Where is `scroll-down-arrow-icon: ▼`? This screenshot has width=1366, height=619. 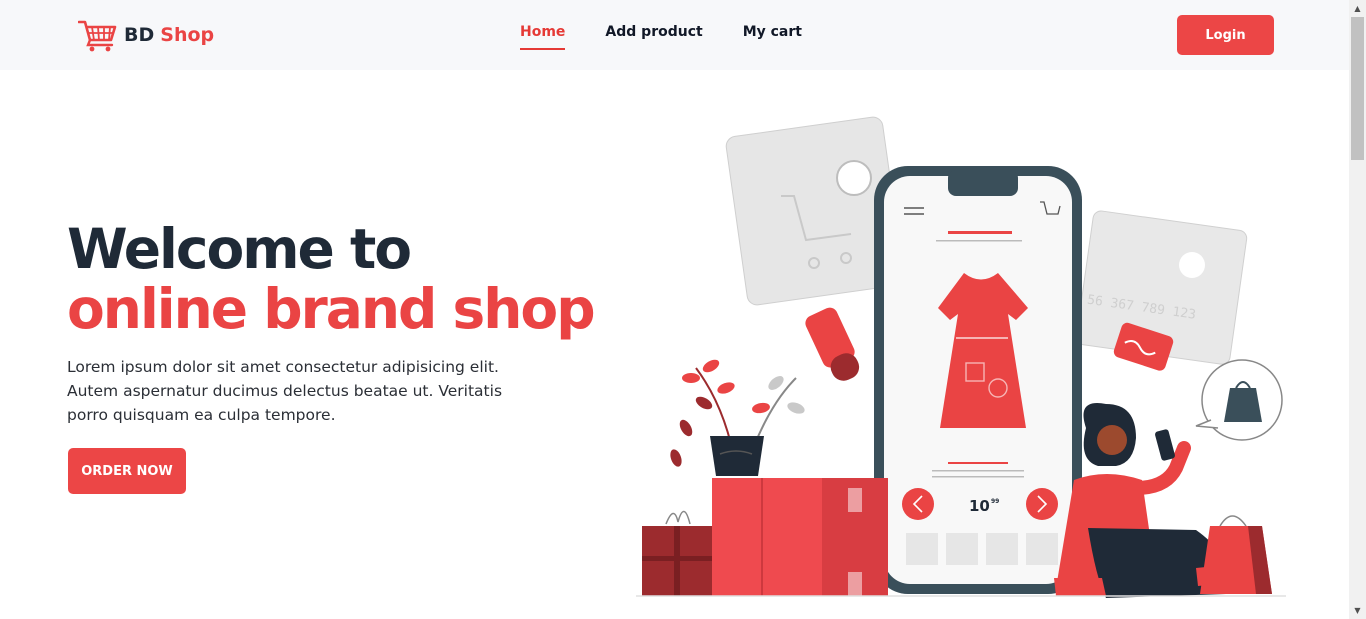 scroll-down-arrow-icon: ▼ is located at coordinates (1357, 610).